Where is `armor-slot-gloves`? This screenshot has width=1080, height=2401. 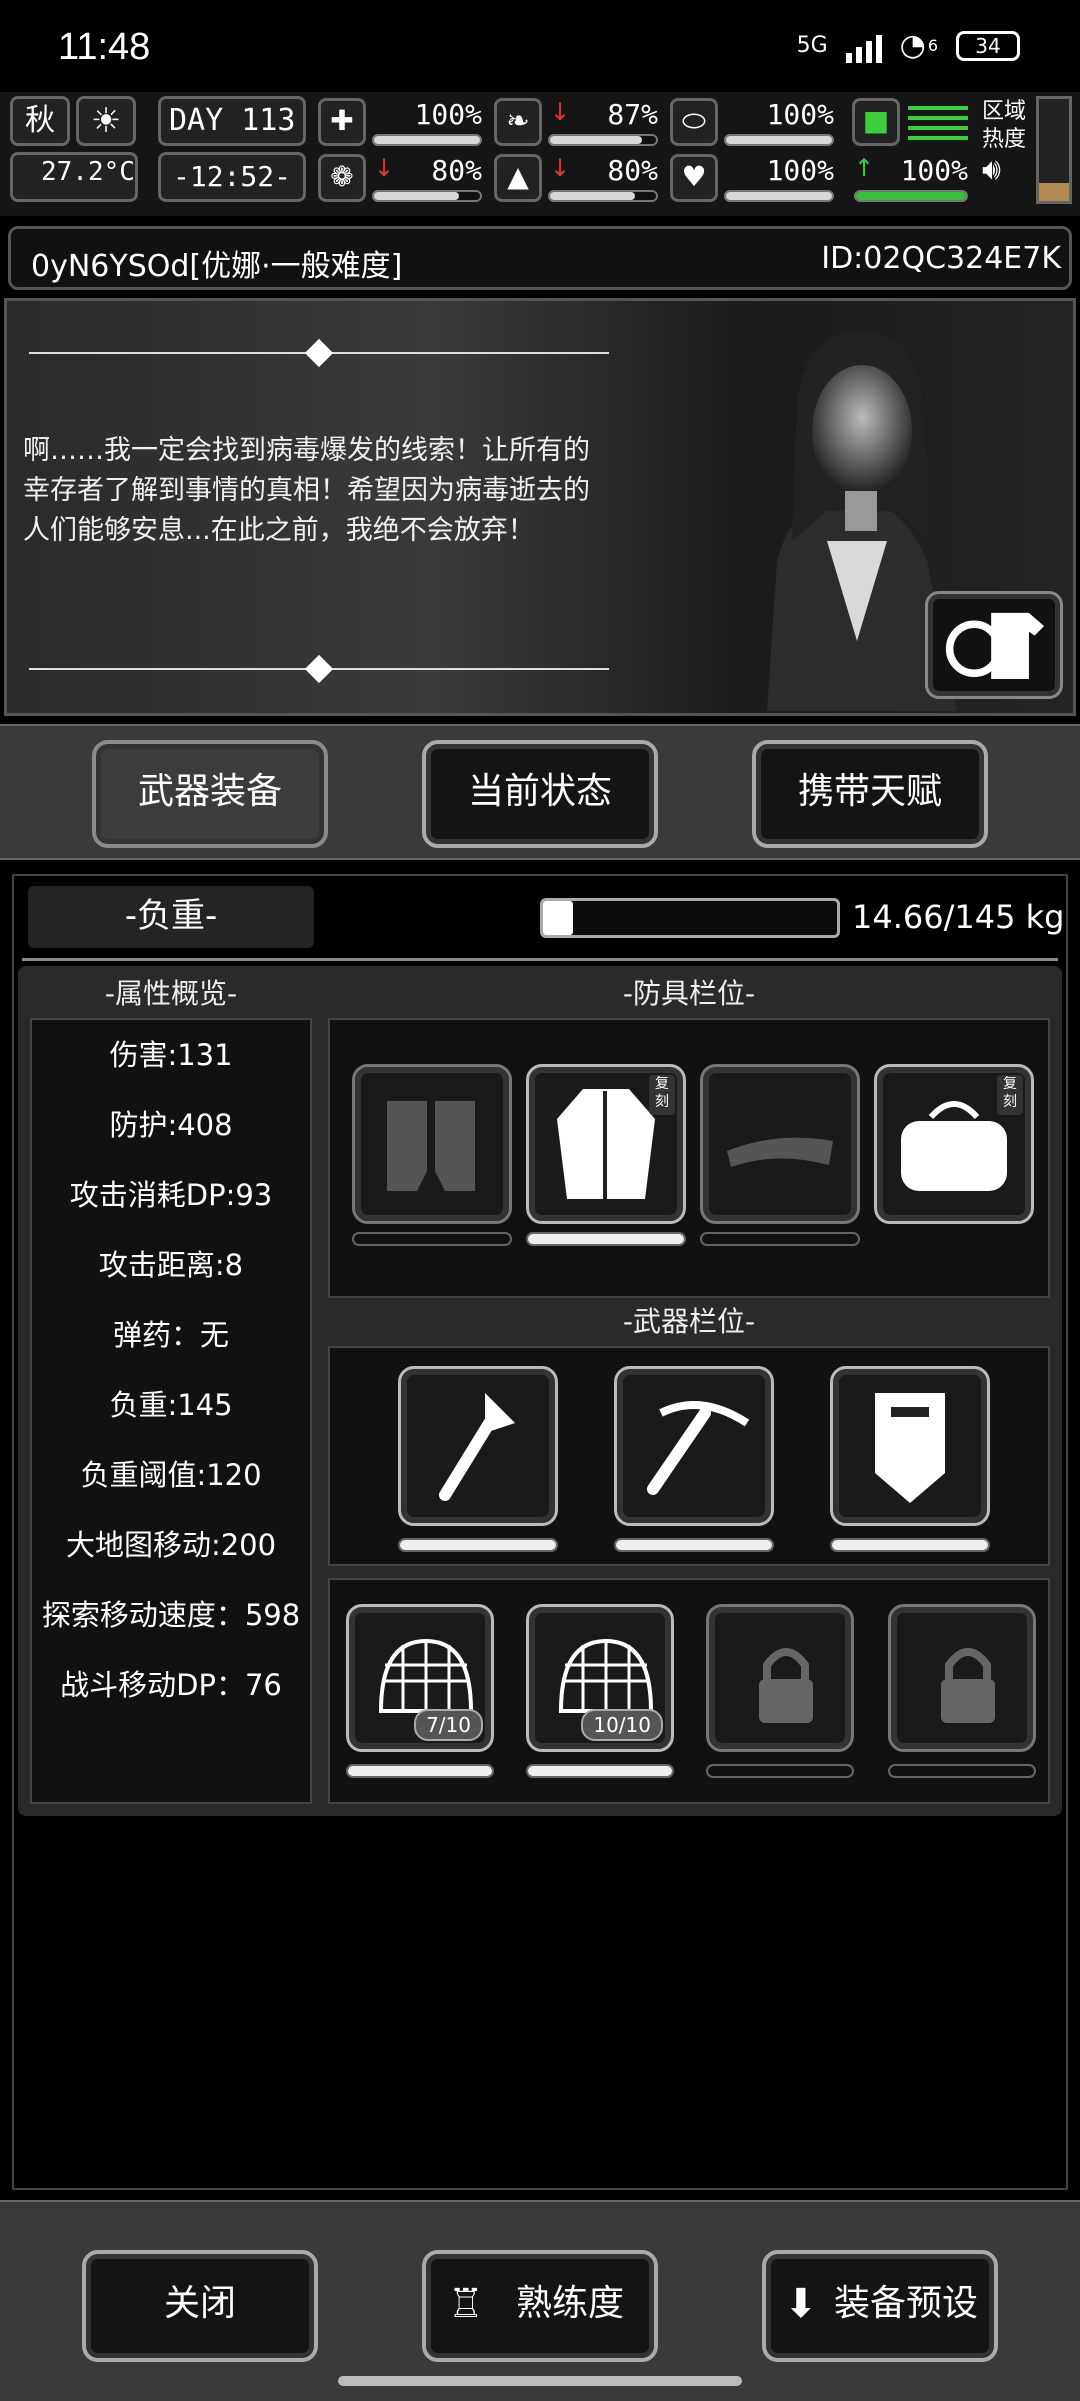
armor-slot-gloves is located at coordinates (432, 1144).